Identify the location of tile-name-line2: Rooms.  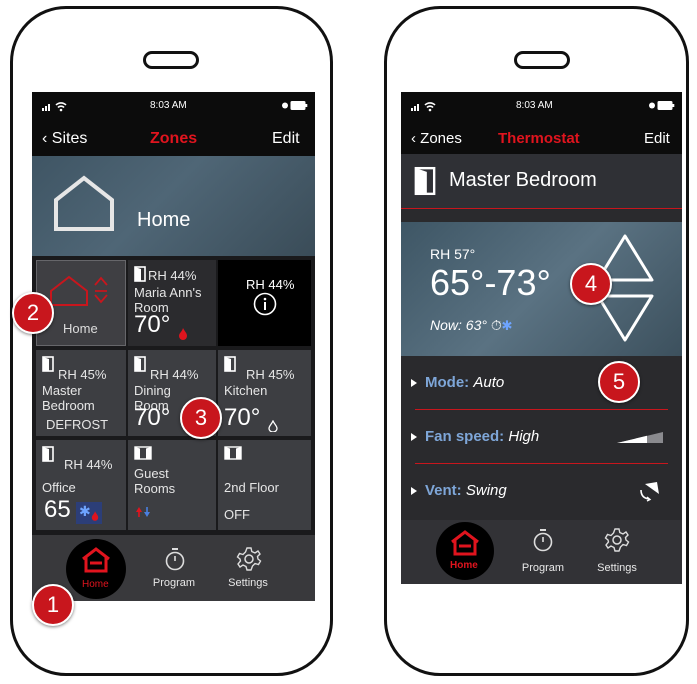
(155, 488).